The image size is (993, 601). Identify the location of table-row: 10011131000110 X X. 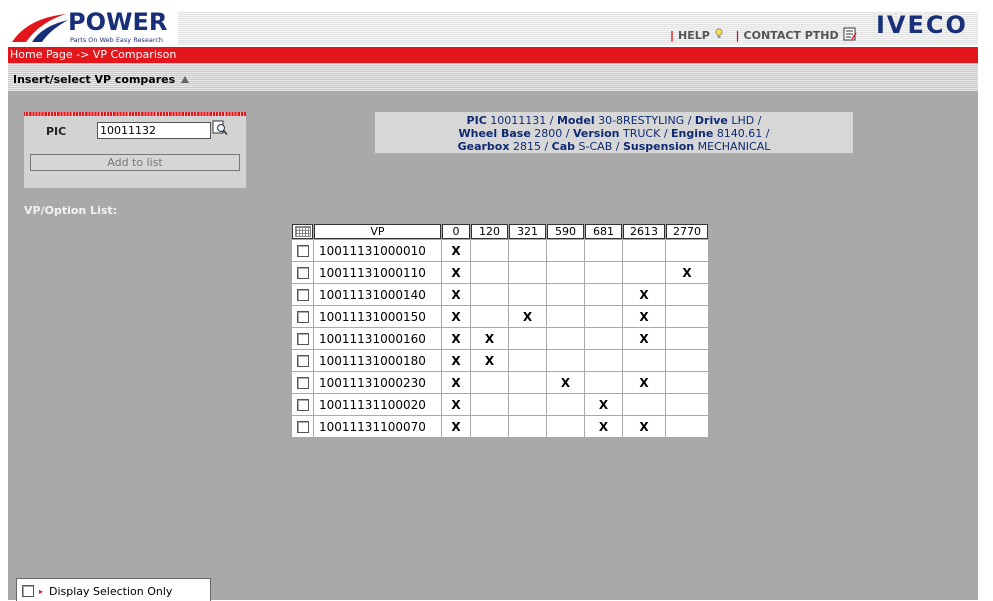
(500, 272).